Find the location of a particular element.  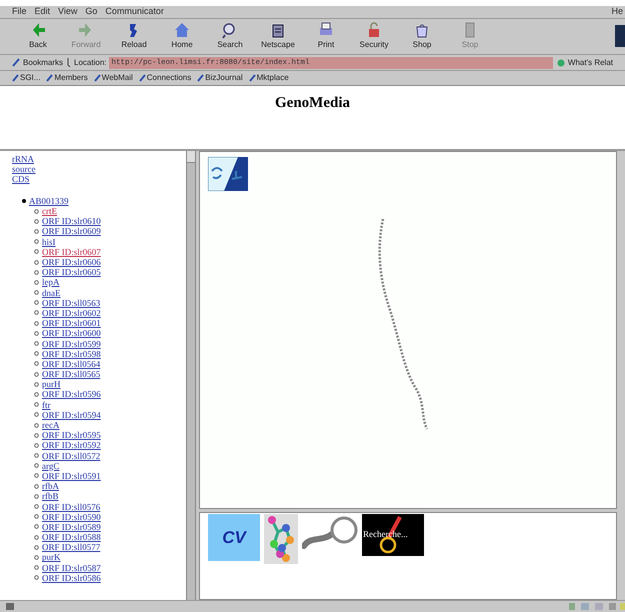

print-button: Print is located at coordinates (326, 36).